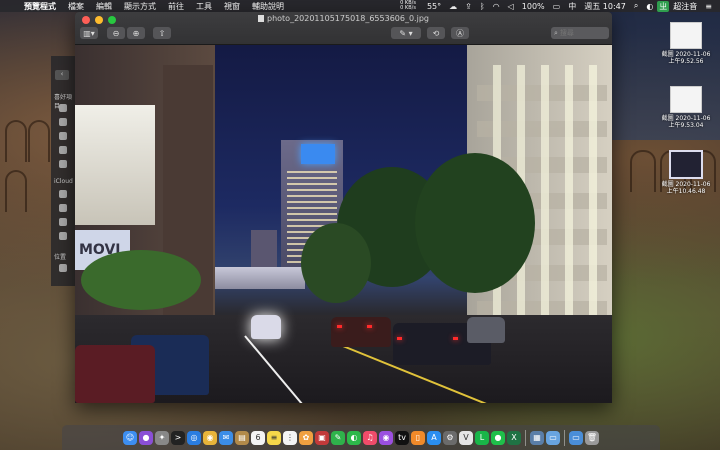  Describe the element at coordinates (258, 437) in the screenshot. I see `calendar-icon: 6` at that location.